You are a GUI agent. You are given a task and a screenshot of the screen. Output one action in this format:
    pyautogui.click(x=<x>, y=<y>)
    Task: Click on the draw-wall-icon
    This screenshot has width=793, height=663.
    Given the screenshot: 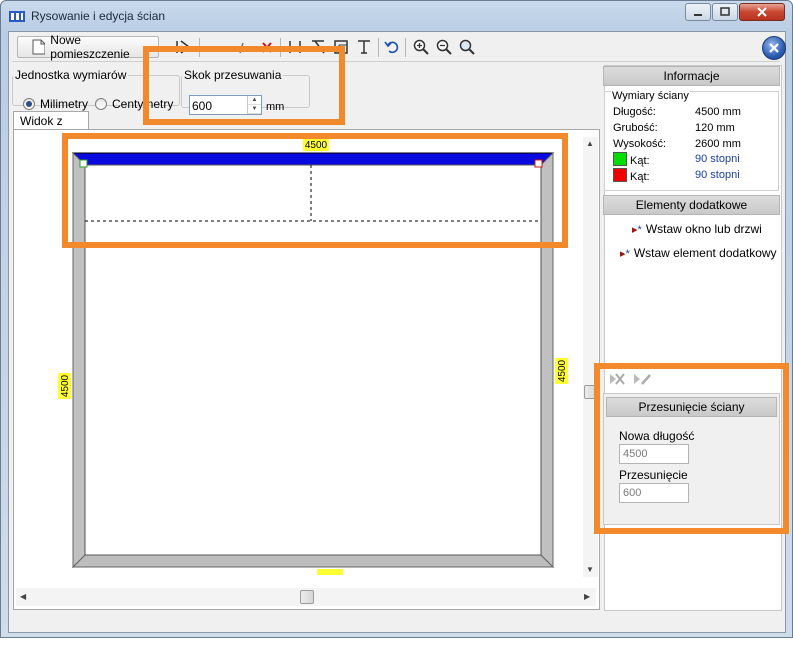 What is the action you would take?
    pyautogui.click(x=183, y=47)
    